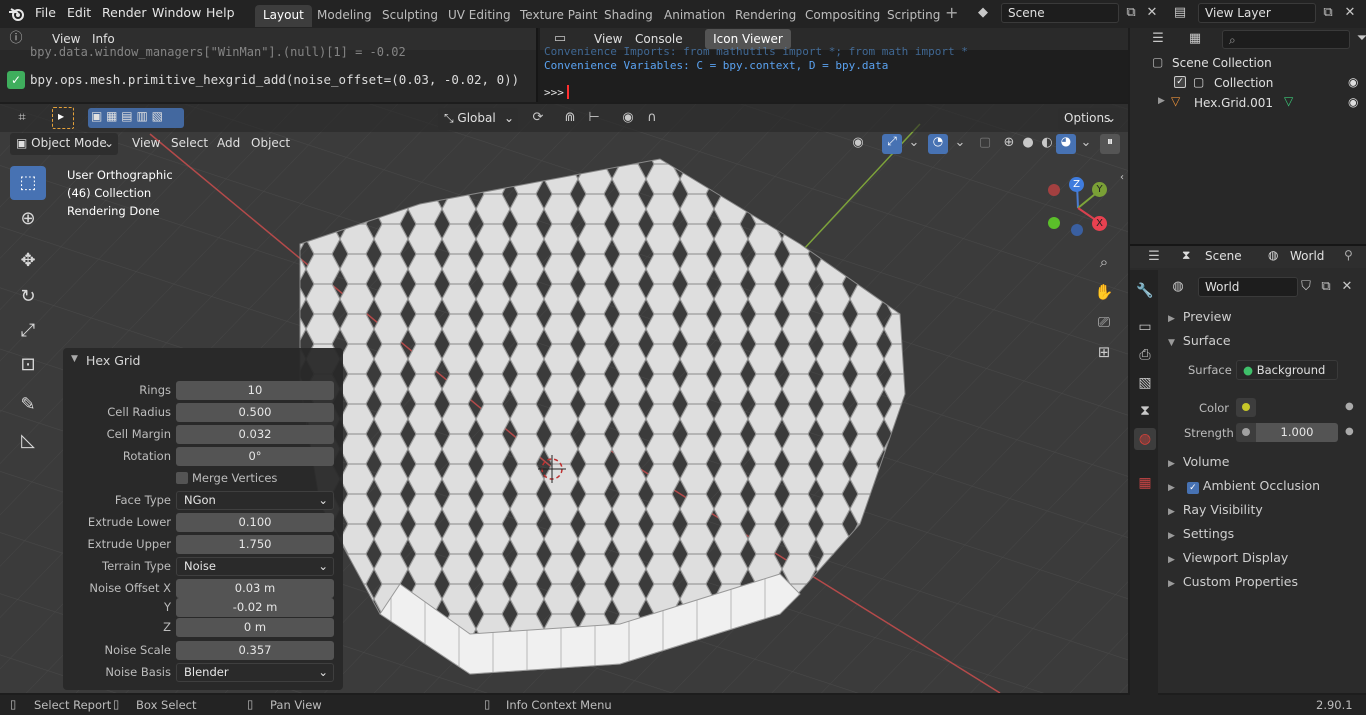 This screenshot has height=715, width=1366. What do you see at coordinates (1122, 178) in the screenshot?
I see `sidebar-expand-icon: ‹` at bounding box center [1122, 178].